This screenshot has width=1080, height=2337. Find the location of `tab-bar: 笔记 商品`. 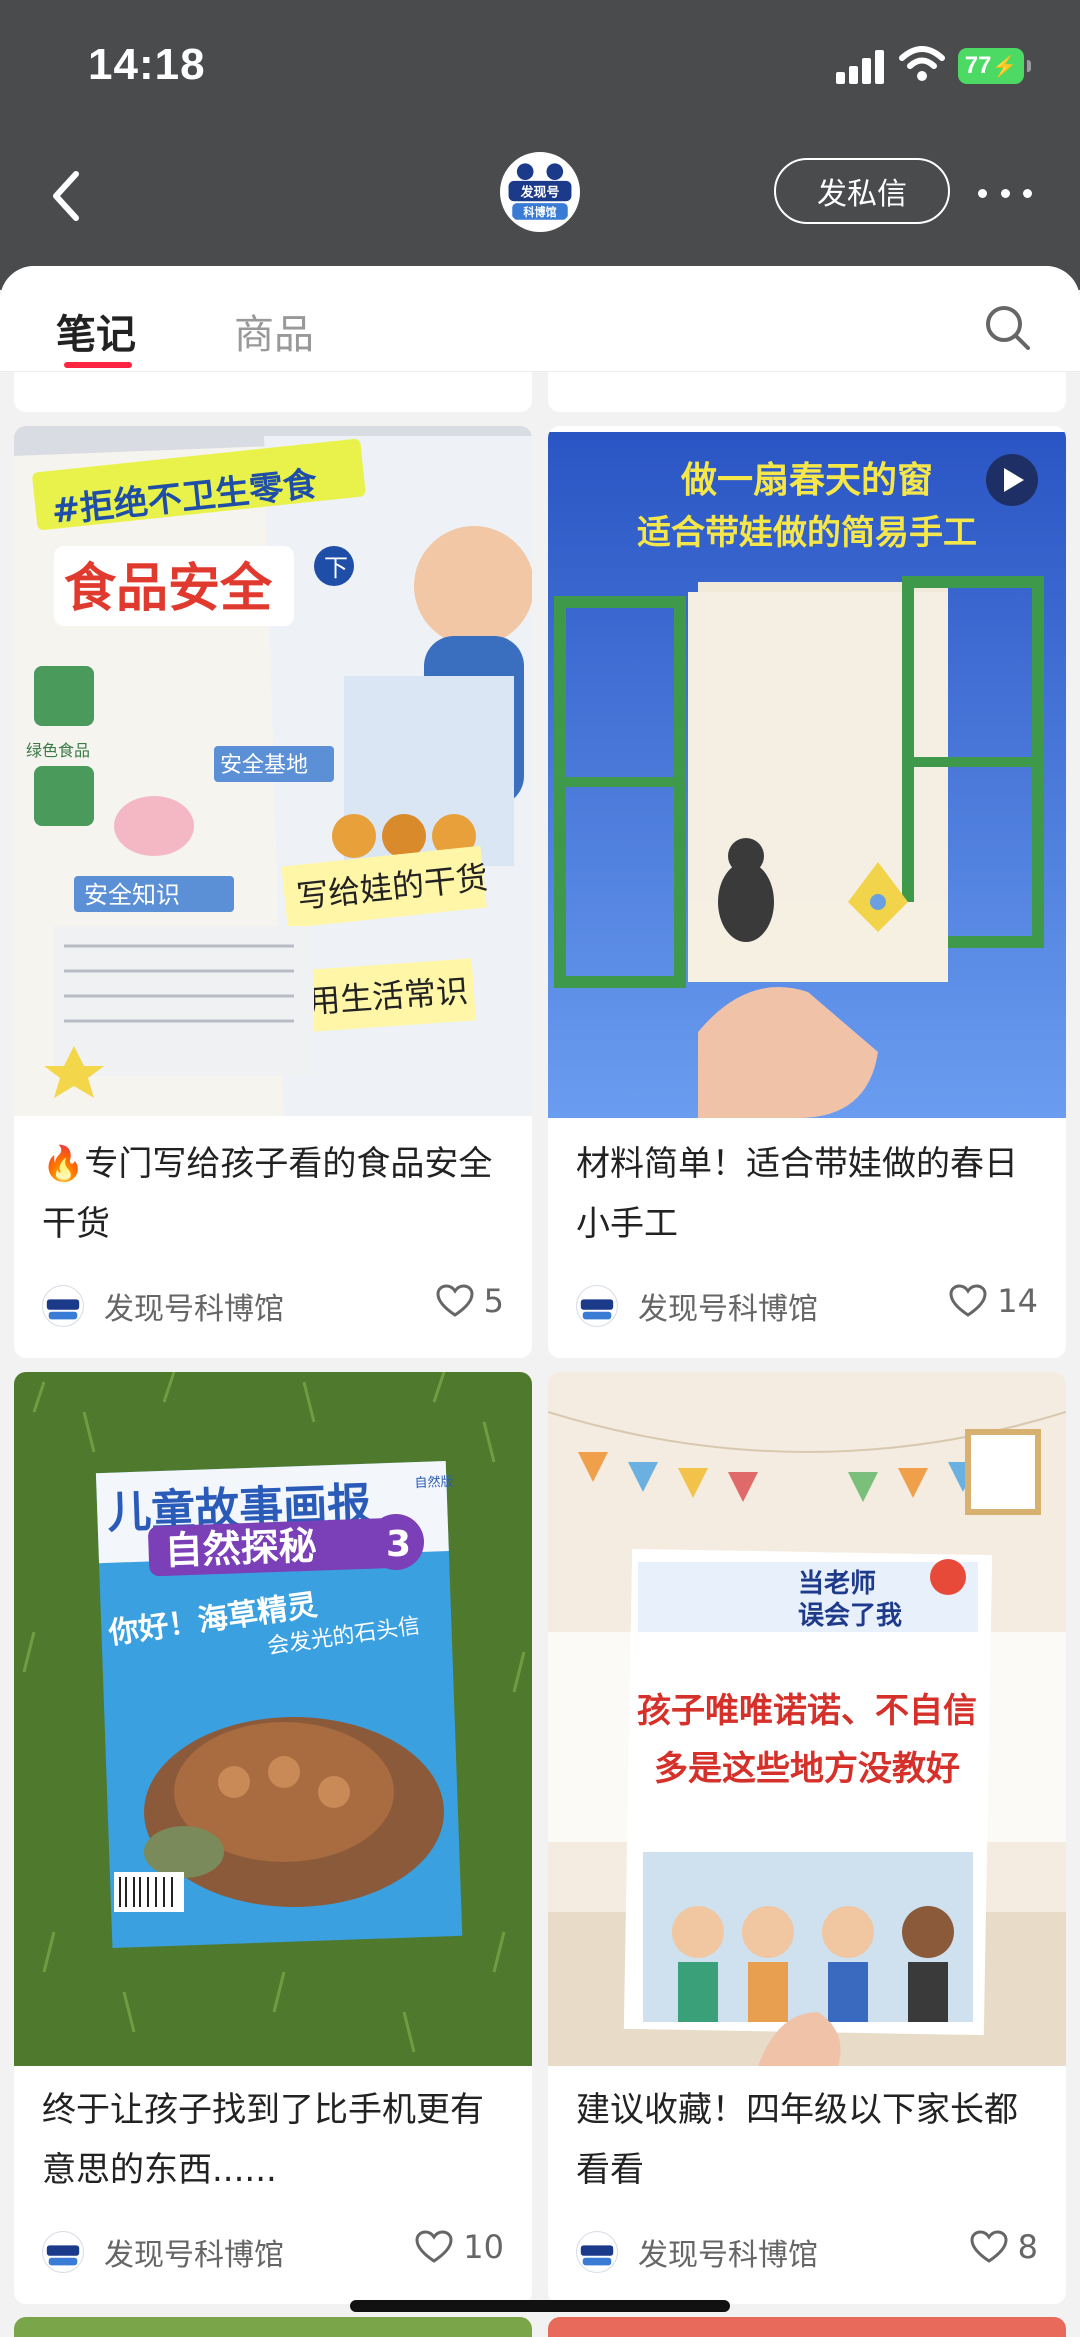

tab-bar: 笔记 商品 is located at coordinates (540, 319).